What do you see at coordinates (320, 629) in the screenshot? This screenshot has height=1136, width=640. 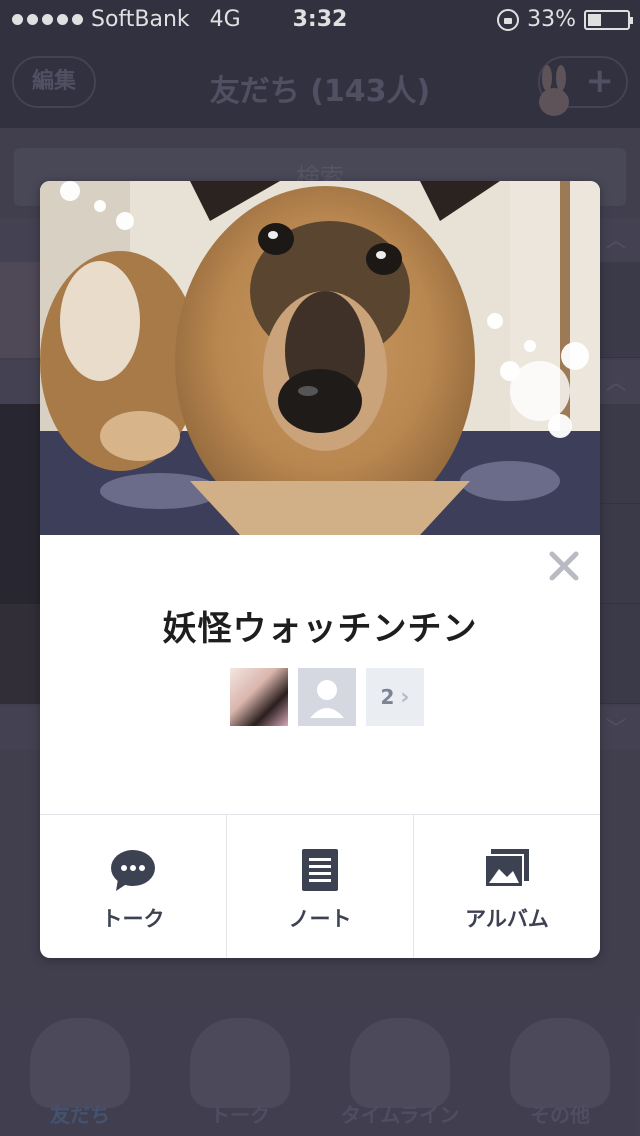 I see `profile-name: 妖怪ウォッチンチン` at bounding box center [320, 629].